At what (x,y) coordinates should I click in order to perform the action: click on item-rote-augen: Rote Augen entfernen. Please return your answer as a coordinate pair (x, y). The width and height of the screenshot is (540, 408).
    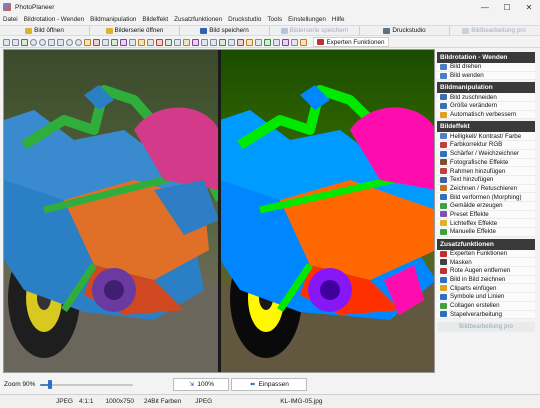
    Looking at the image, I should click on (486, 271).